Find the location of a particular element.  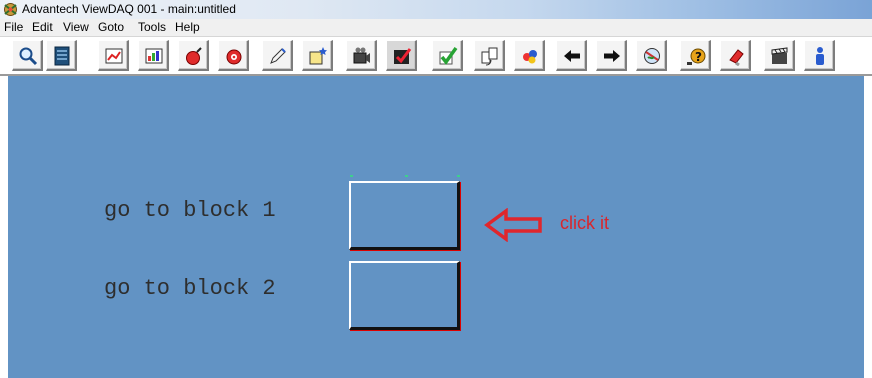

menu-file: File is located at coordinates (13, 27).